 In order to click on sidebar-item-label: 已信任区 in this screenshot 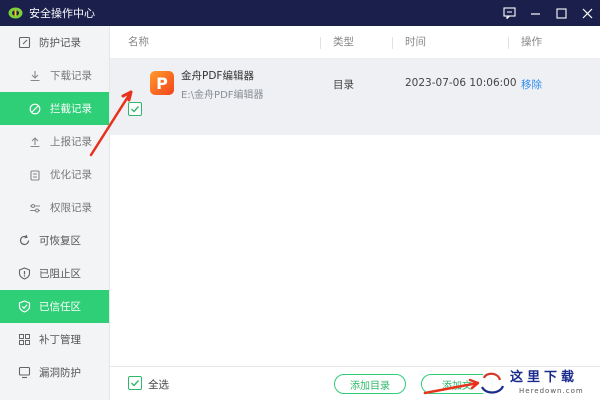, I will do `click(60, 307)`.